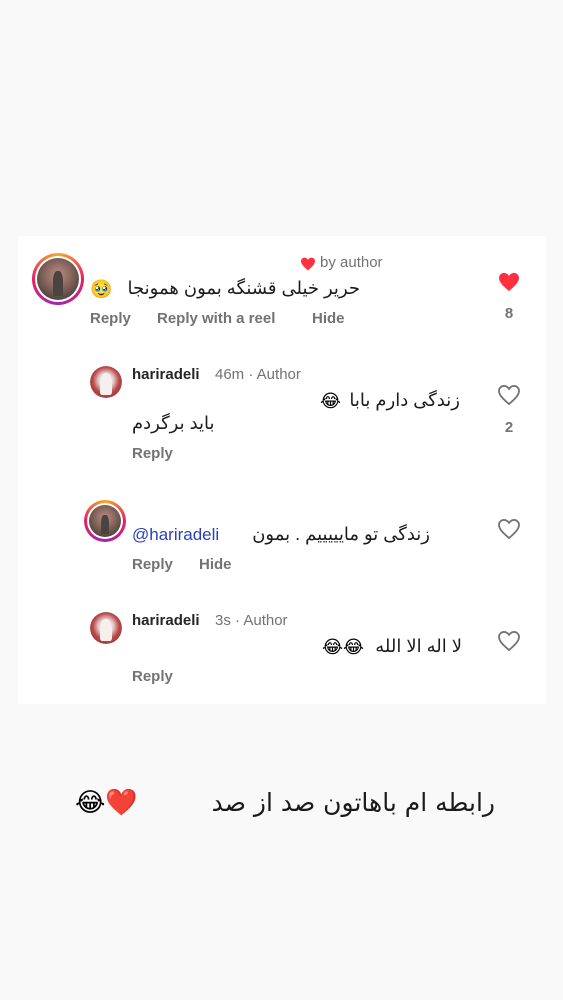  I want to click on laughing-emoji: 😂😂, so click(343, 647).